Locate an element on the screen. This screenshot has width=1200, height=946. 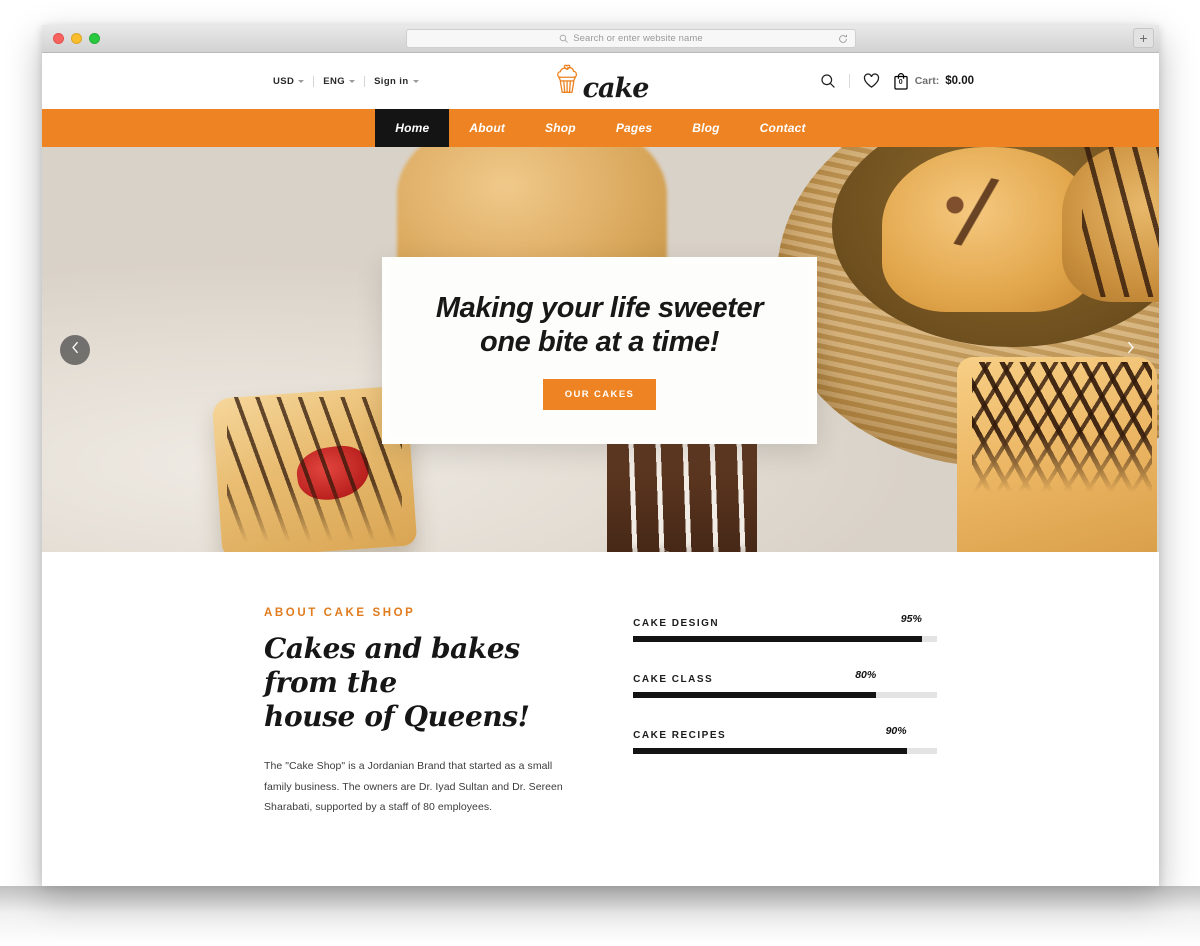
header-actions: 0 Cart: $0.00 is located at coordinates (897, 81).